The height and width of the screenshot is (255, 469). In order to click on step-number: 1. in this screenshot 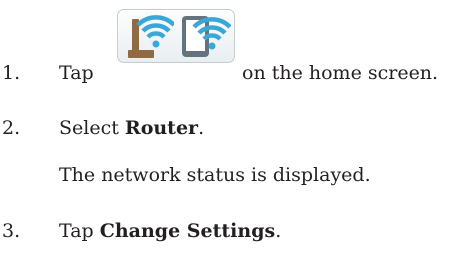, I will do `click(11, 73)`.